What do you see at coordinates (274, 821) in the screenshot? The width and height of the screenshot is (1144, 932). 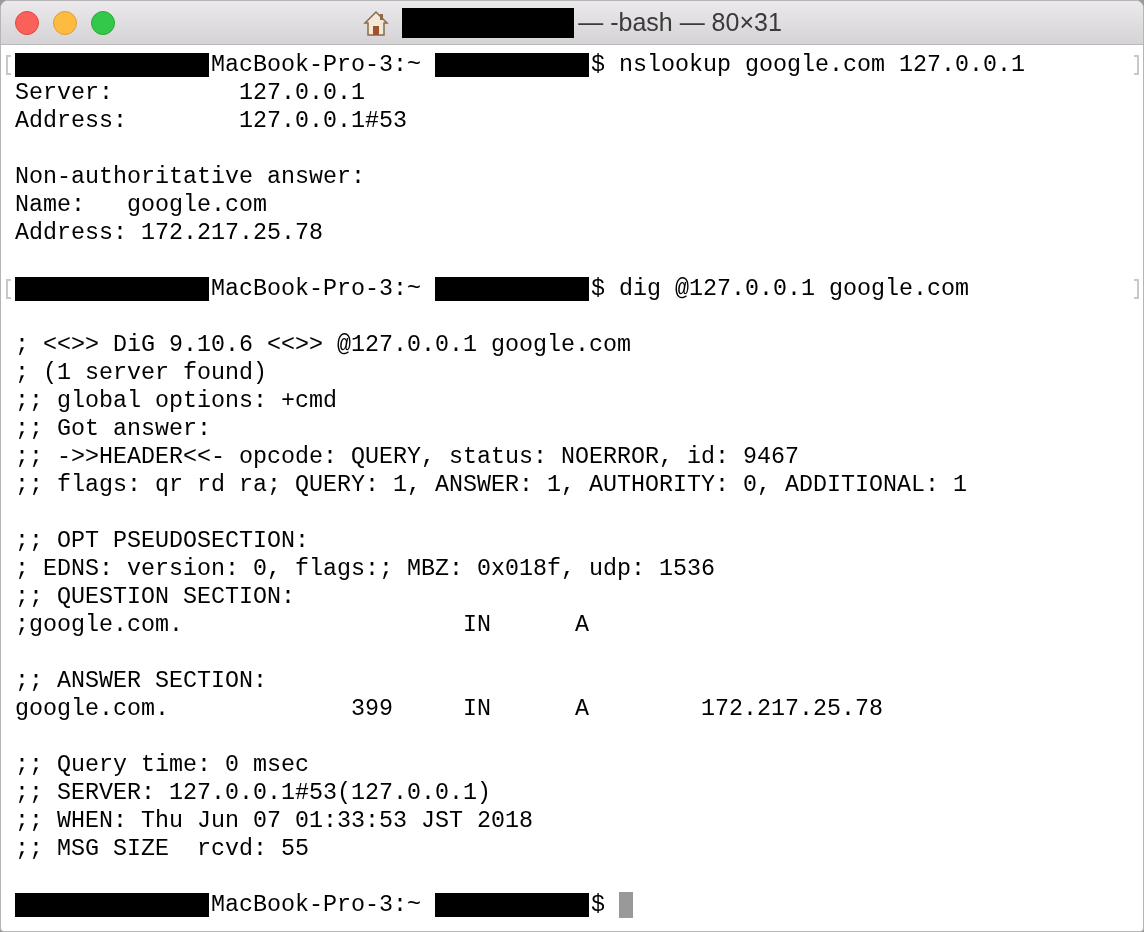 I see `output-line: ;; WHEN: Thu Jun 07 01:33:53 JST 2018` at bounding box center [274, 821].